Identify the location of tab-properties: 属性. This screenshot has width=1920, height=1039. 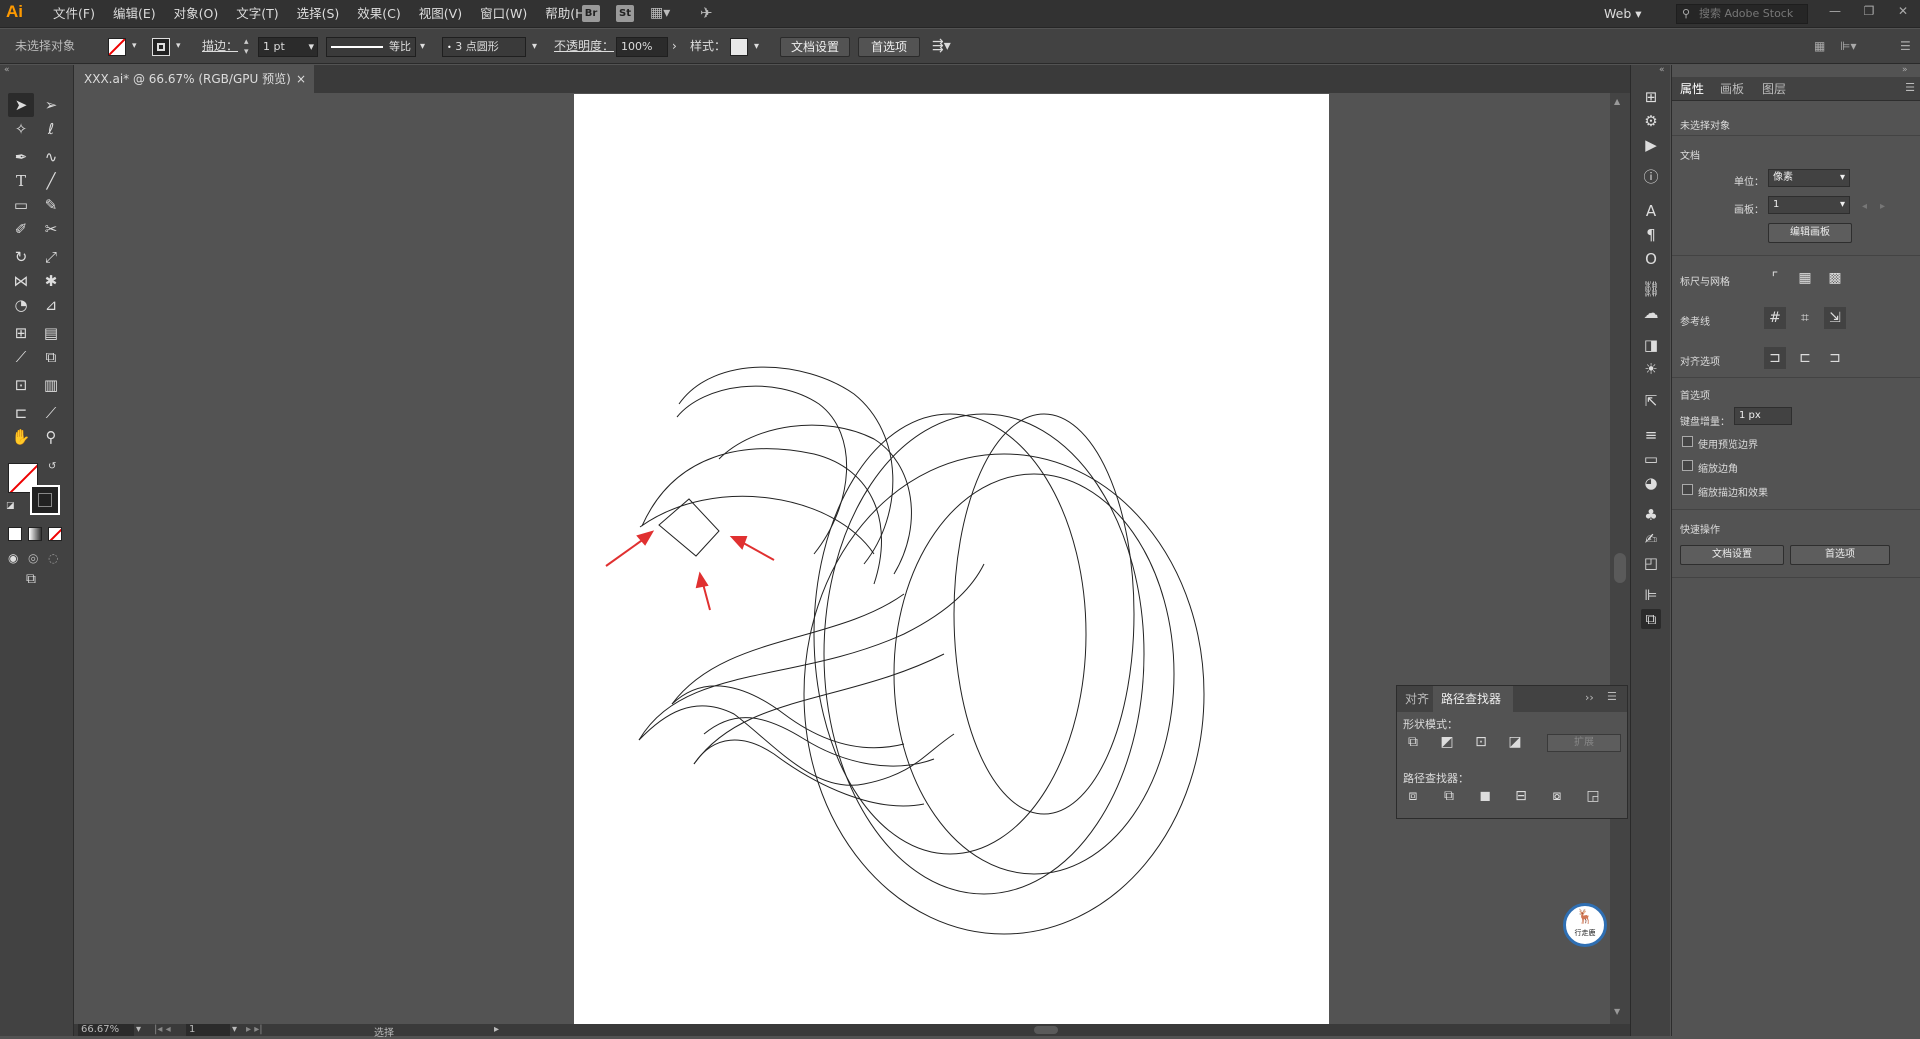
(1692, 89).